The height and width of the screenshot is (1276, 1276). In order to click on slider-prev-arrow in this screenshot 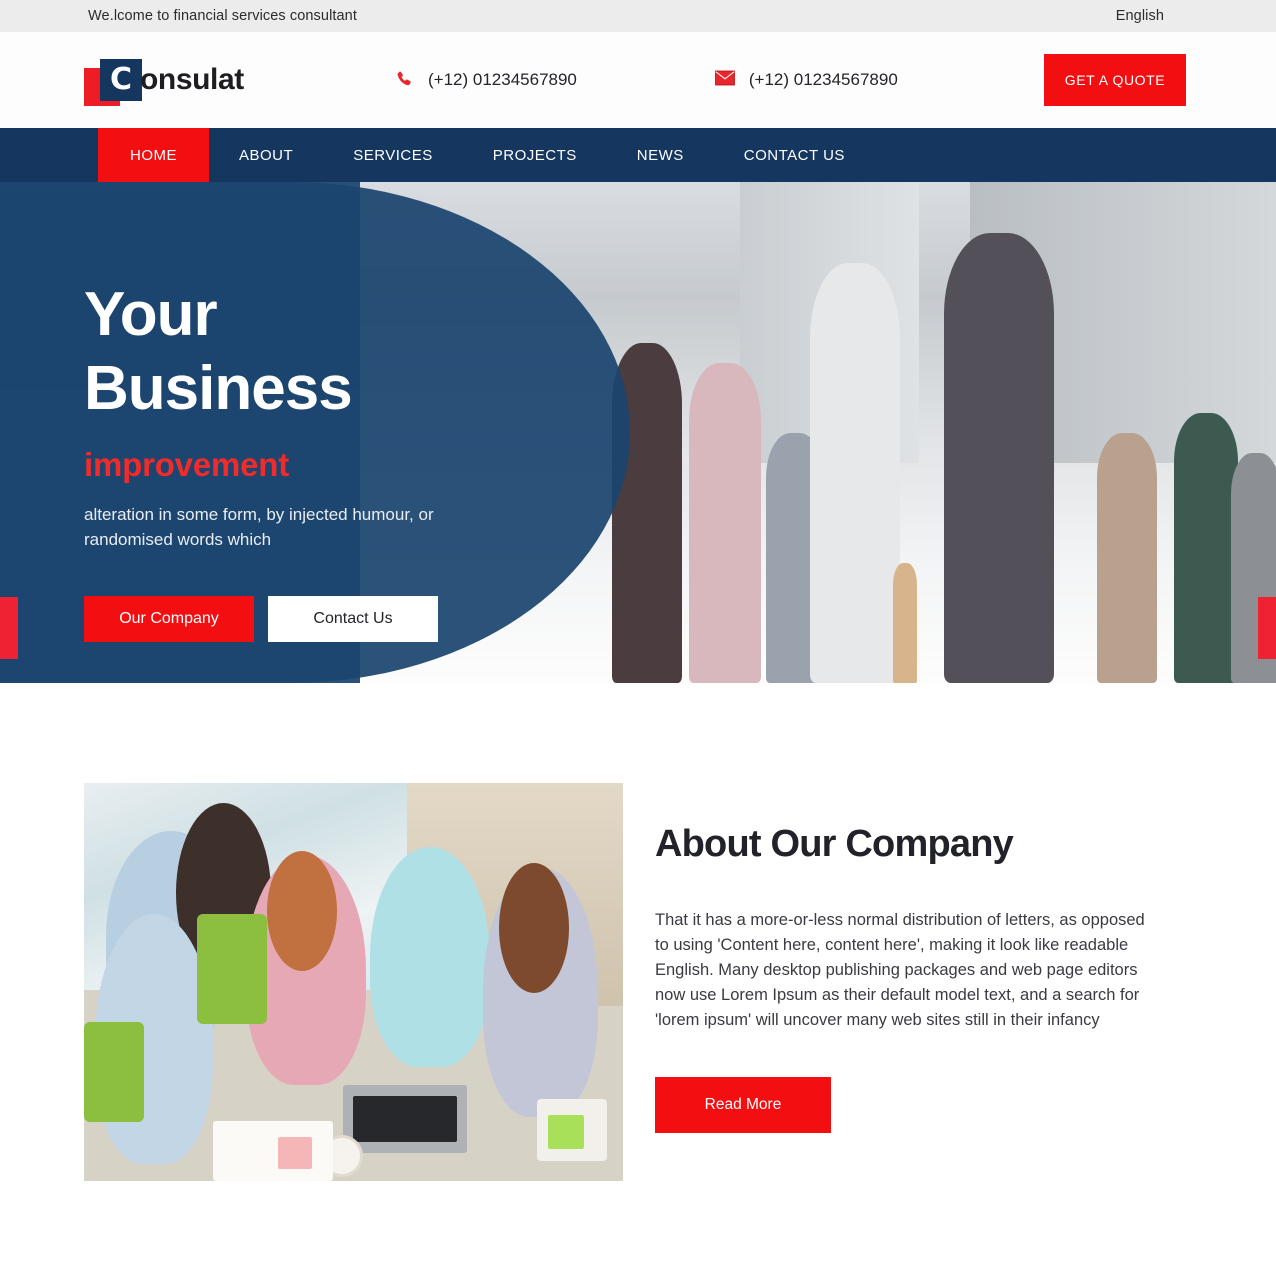, I will do `click(9, 628)`.